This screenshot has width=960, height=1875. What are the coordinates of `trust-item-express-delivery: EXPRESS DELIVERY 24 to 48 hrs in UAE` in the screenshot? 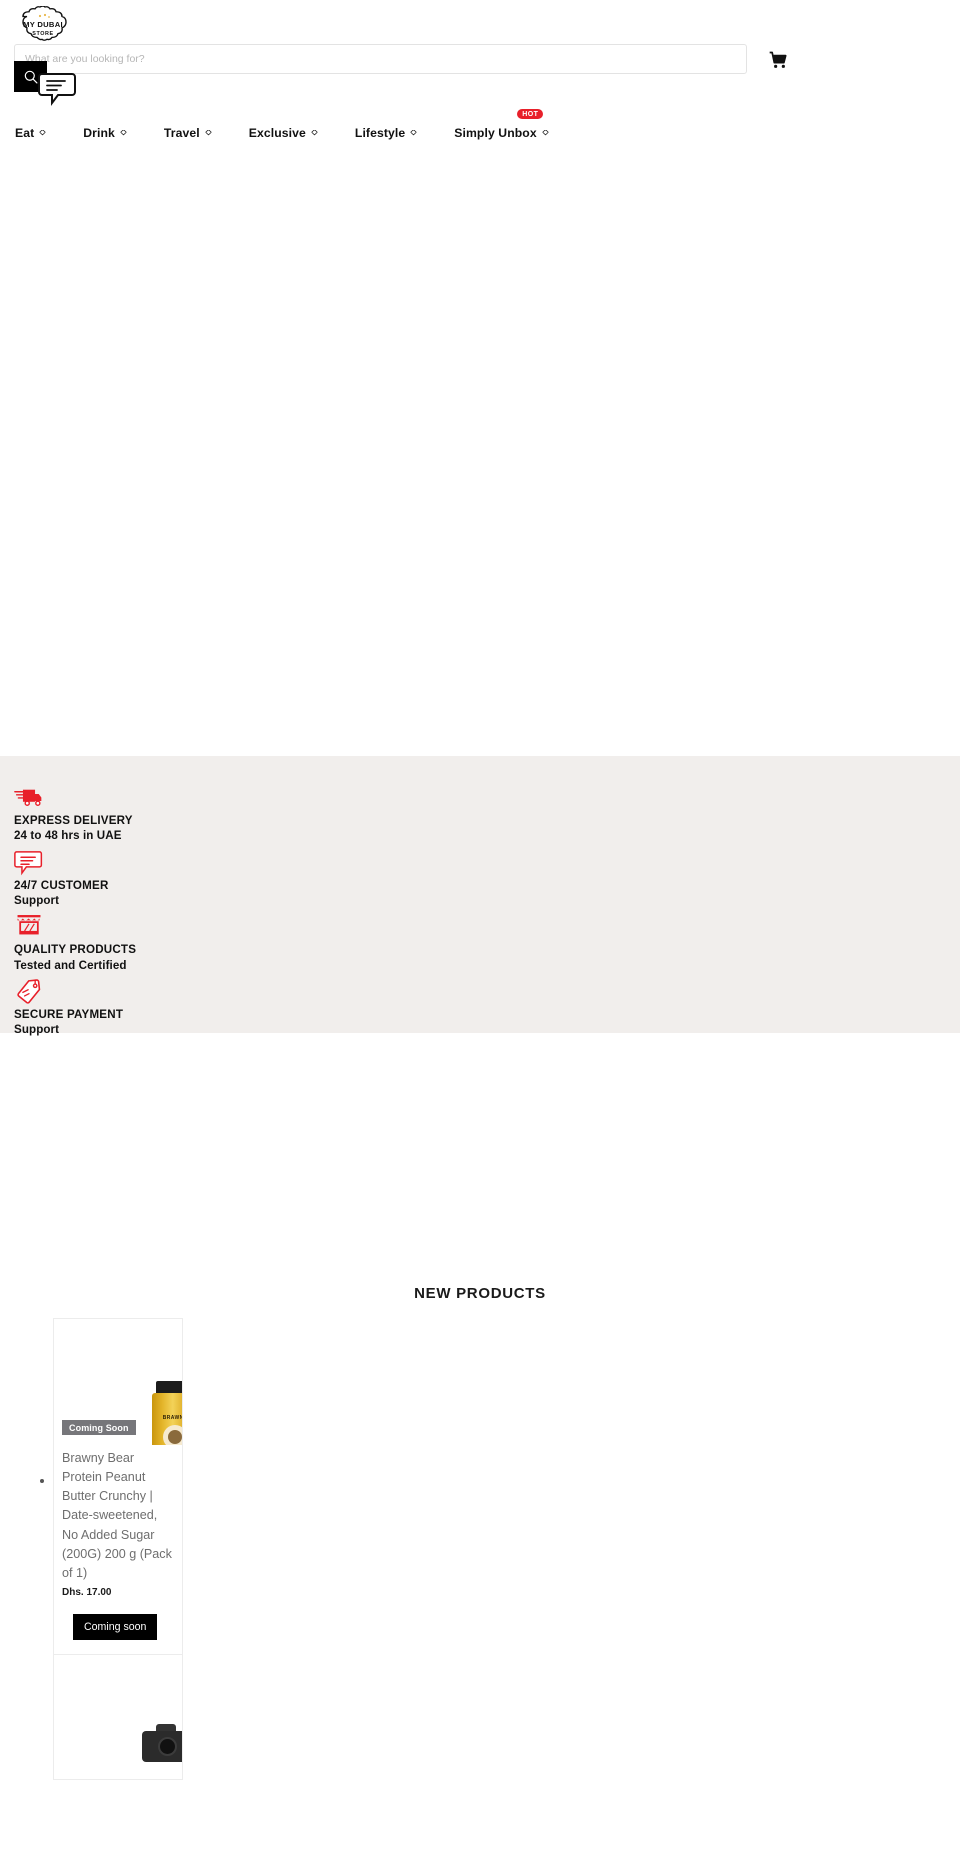 It's located at (487, 814).